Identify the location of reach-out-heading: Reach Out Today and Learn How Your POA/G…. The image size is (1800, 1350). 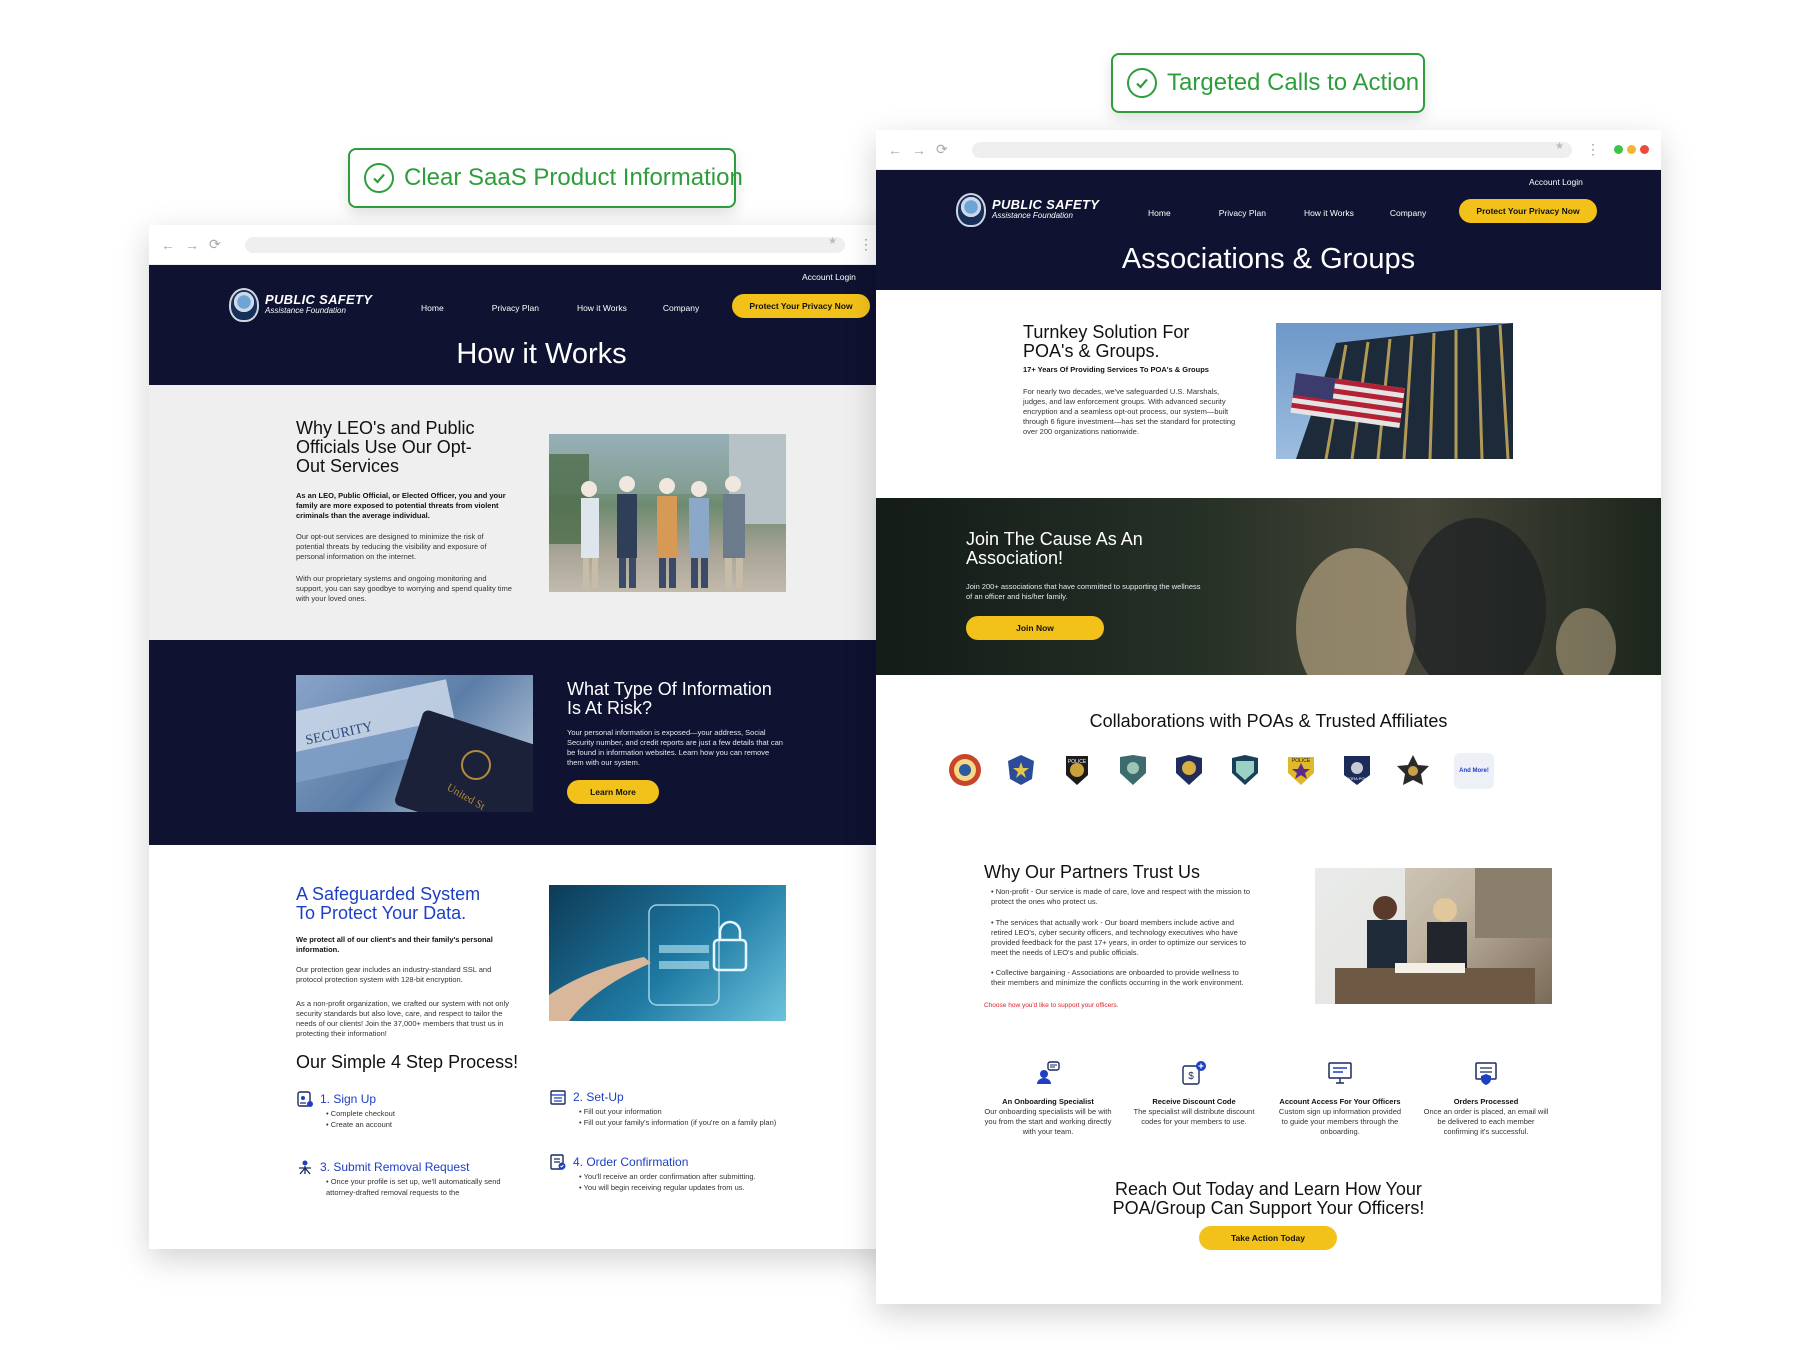
(1268, 1198).